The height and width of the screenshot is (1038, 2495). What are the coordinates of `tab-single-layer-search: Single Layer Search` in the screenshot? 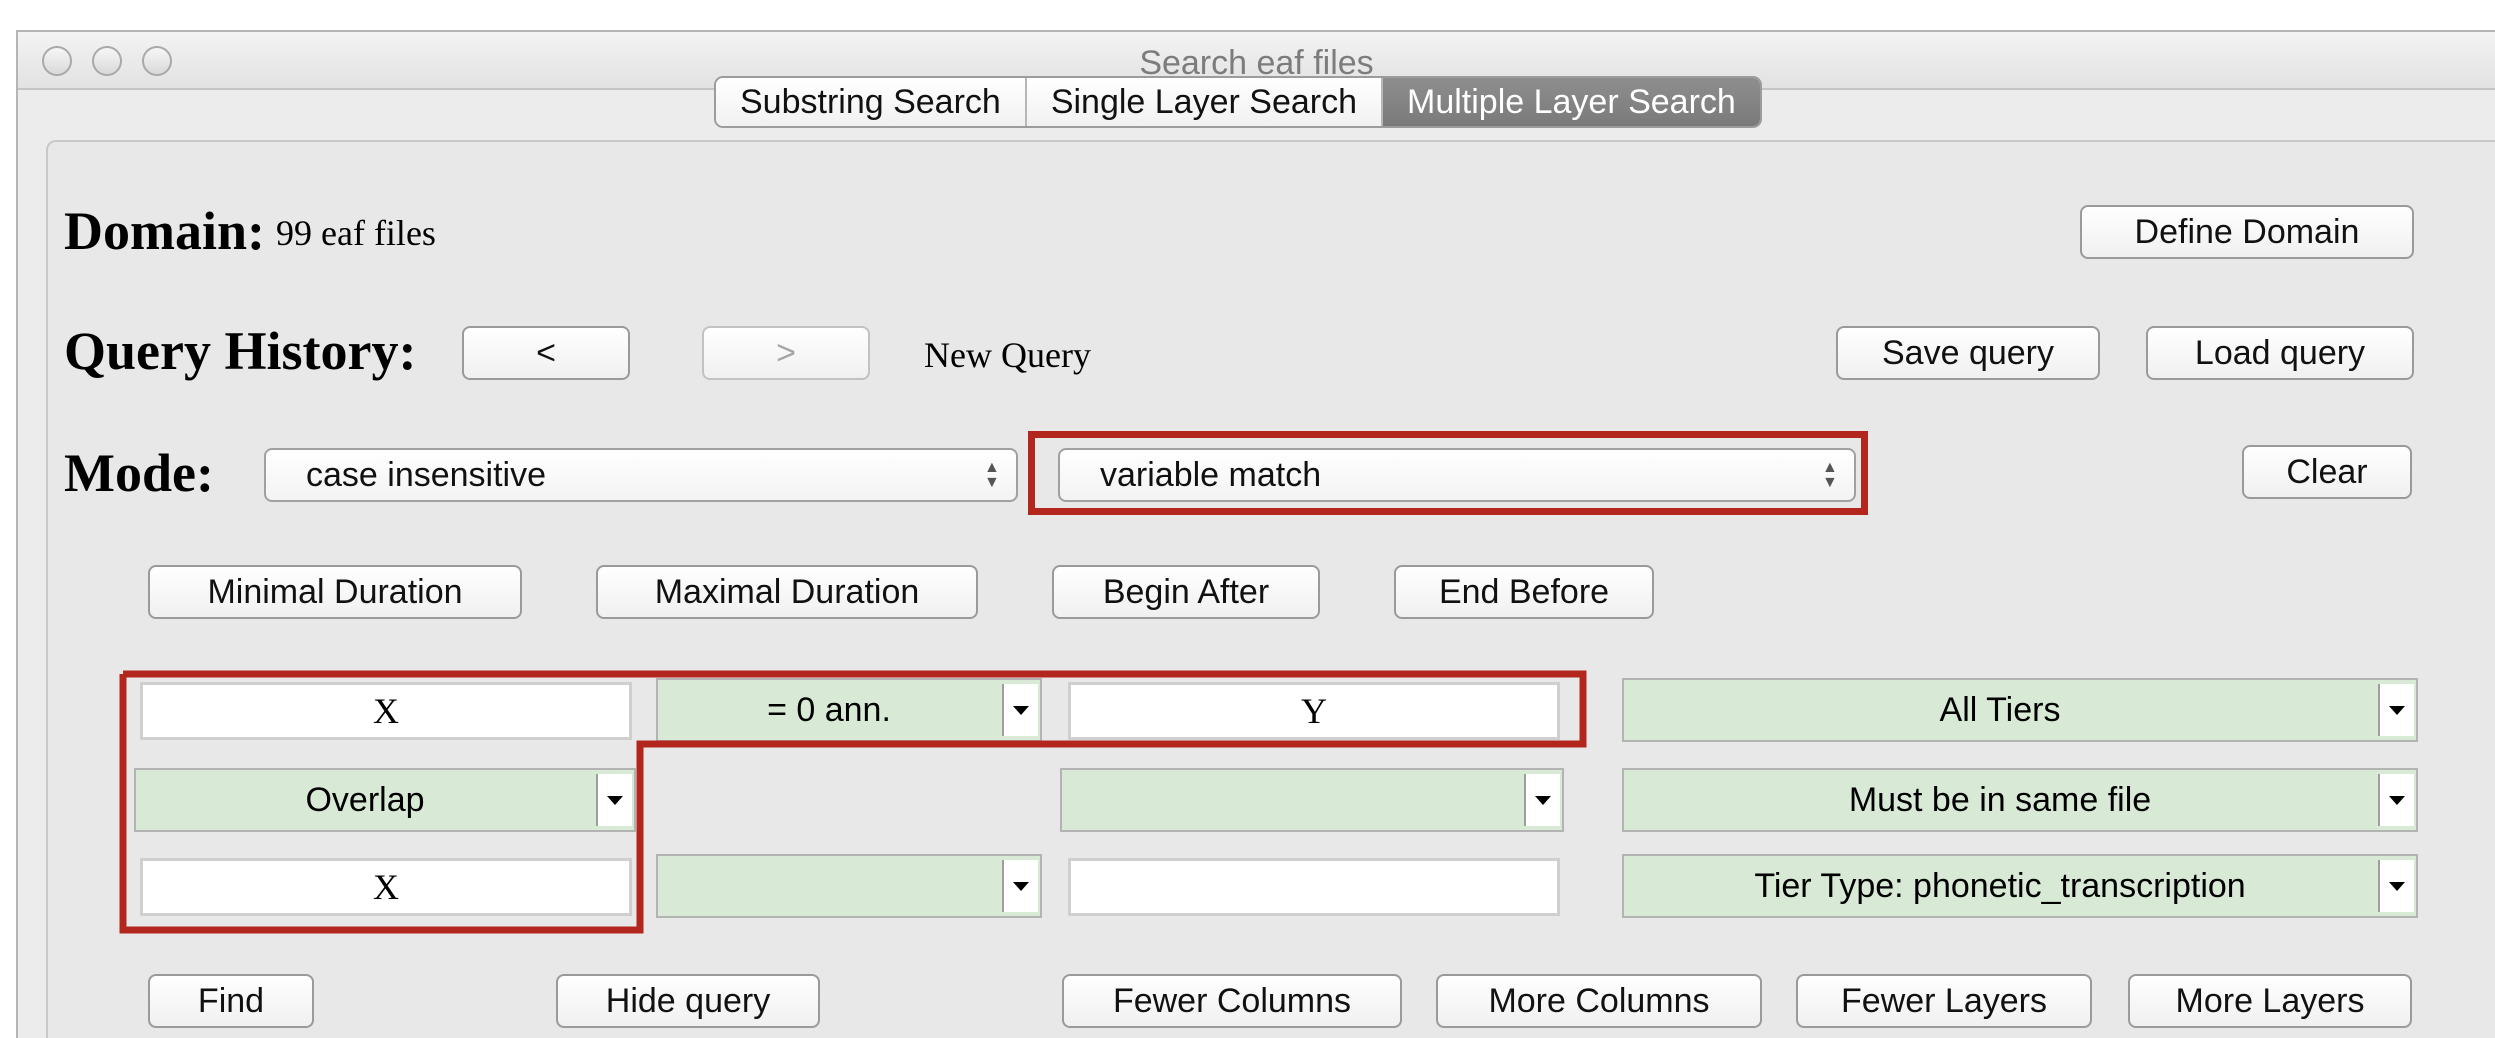 It's located at (1202, 102).